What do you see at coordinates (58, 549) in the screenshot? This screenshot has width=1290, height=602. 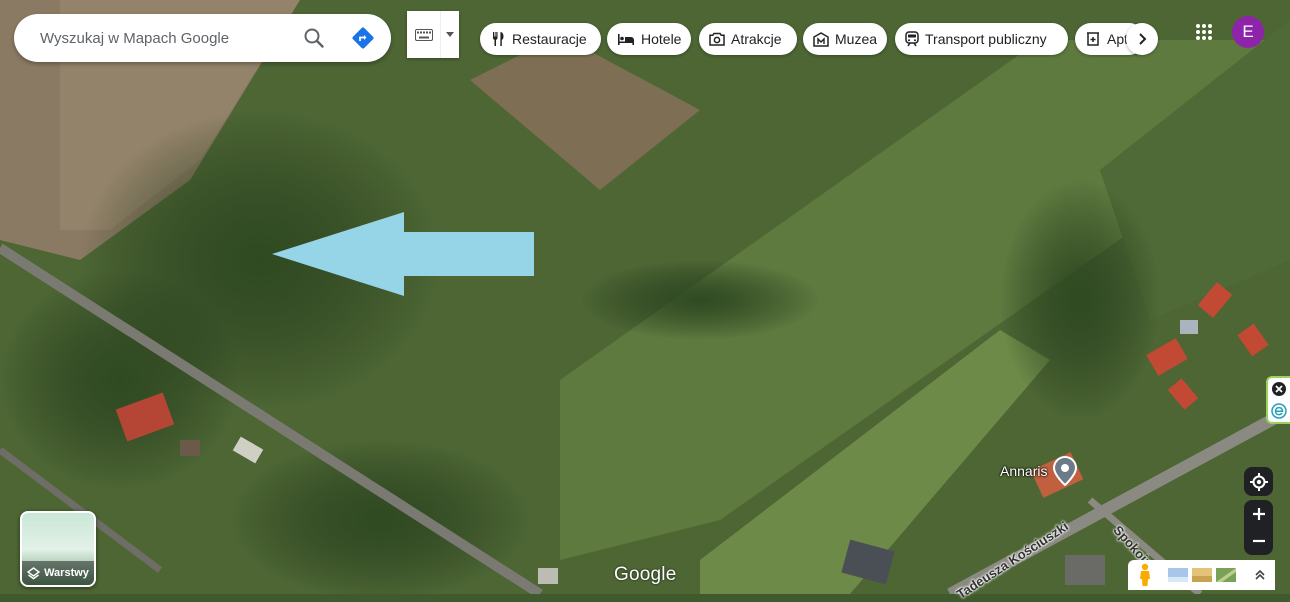 I see `layers-button: Warstwy` at bounding box center [58, 549].